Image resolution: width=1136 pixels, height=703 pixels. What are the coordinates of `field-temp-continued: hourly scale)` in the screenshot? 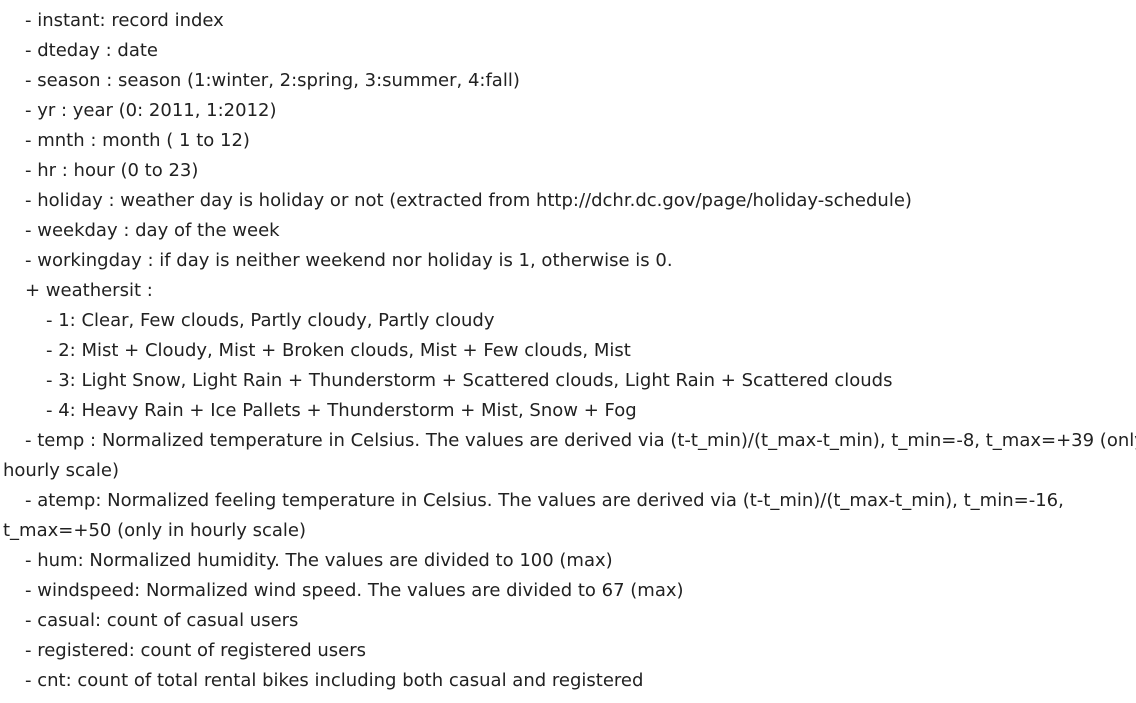 It's located at (61, 470).